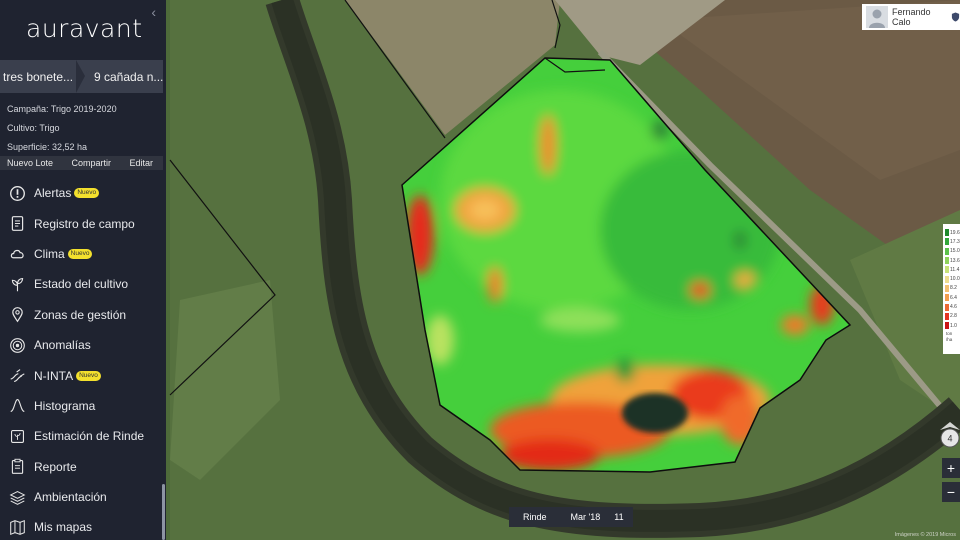 Image resolution: width=960 pixels, height=540 pixels. What do you see at coordinates (49, 253) in the screenshot?
I see `menu-item-label: Clima` at bounding box center [49, 253].